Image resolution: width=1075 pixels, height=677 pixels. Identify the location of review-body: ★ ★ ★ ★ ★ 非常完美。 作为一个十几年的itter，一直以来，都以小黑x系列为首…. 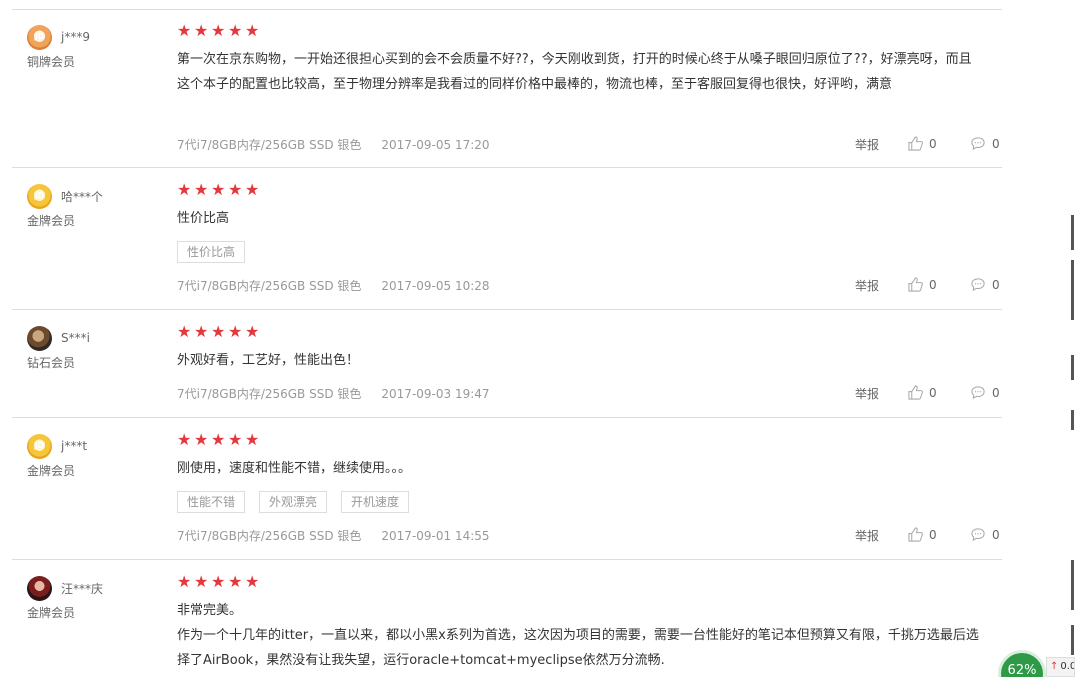
(584, 623).